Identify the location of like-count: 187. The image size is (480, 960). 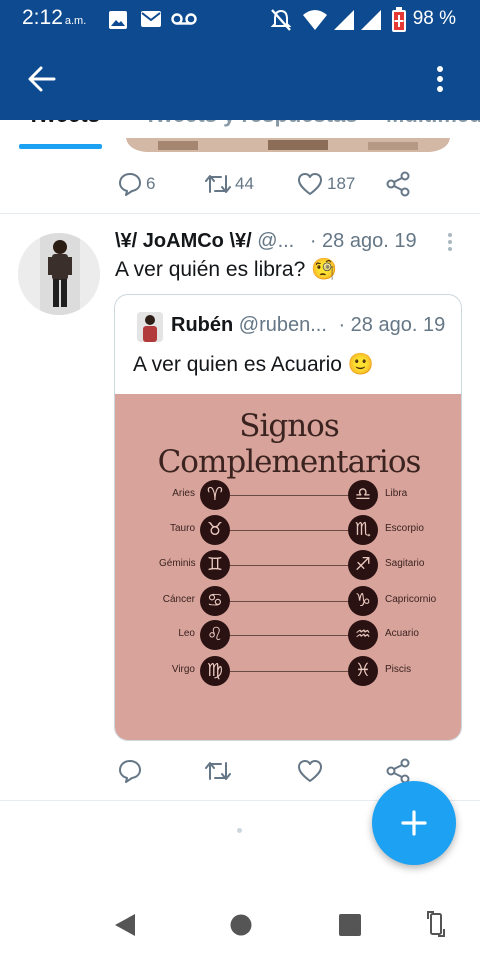
(341, 183).